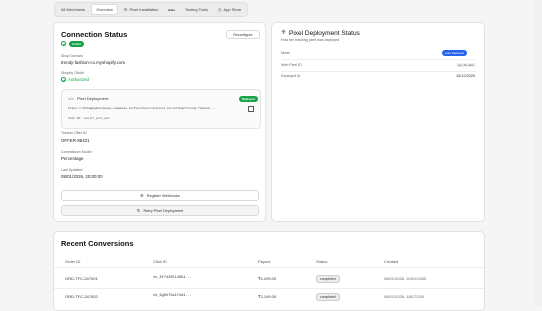 Image resolution: width=542 pixels, height=311 pixels. What do you see at coordinates (310, 40) in the screenshot?
I see `pixel-status-subtitle: How the tracking pixel was deployed` at bounding box center [310, 40].